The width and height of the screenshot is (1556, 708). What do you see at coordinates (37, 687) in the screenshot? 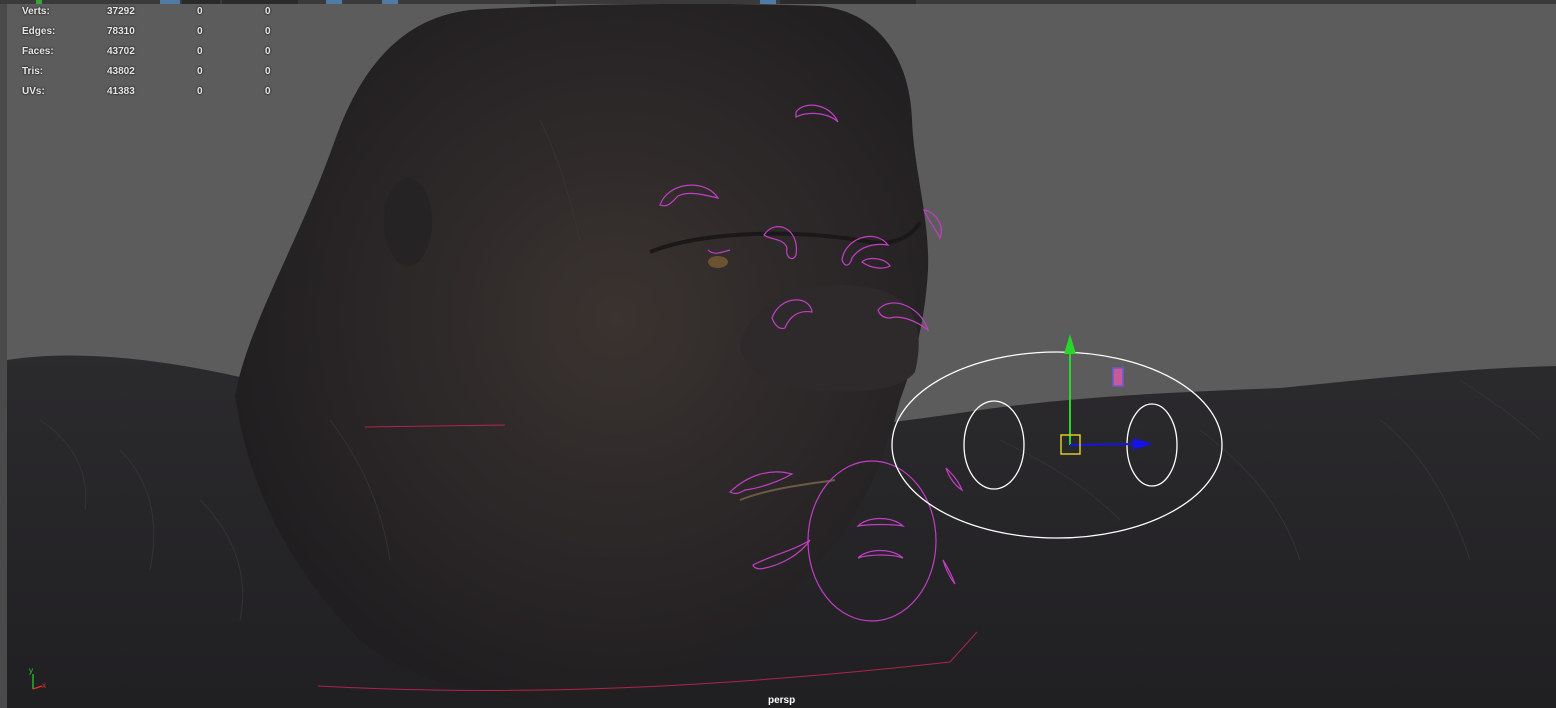
I see `axis-x-line` at bounding box center [37, 687].